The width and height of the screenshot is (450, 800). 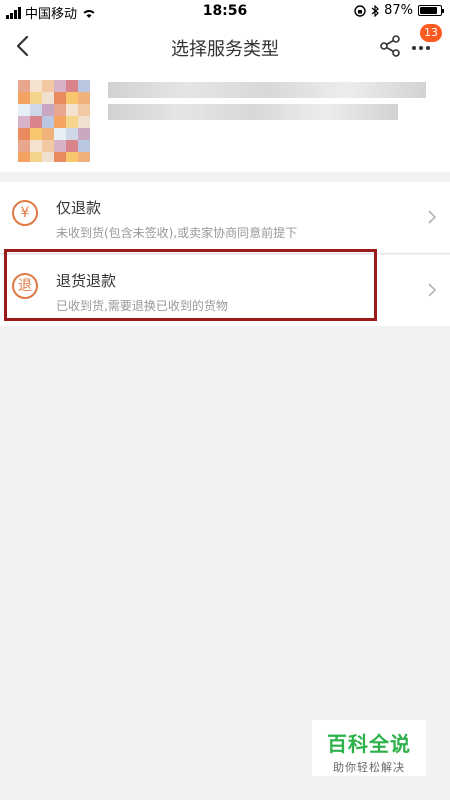 I want to click on orientation-lock-icon, so click(x=360, y=10).